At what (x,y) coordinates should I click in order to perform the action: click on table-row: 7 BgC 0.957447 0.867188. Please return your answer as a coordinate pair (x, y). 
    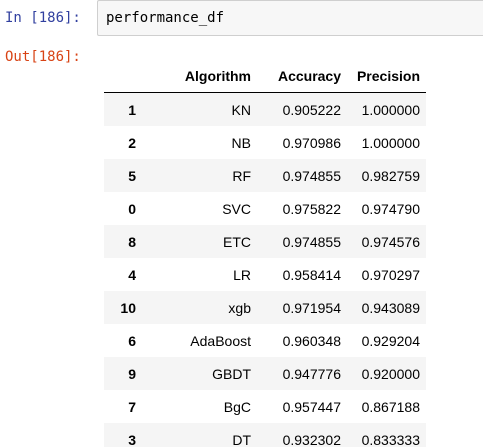
    Looking at the image, I should click on (265, 406).